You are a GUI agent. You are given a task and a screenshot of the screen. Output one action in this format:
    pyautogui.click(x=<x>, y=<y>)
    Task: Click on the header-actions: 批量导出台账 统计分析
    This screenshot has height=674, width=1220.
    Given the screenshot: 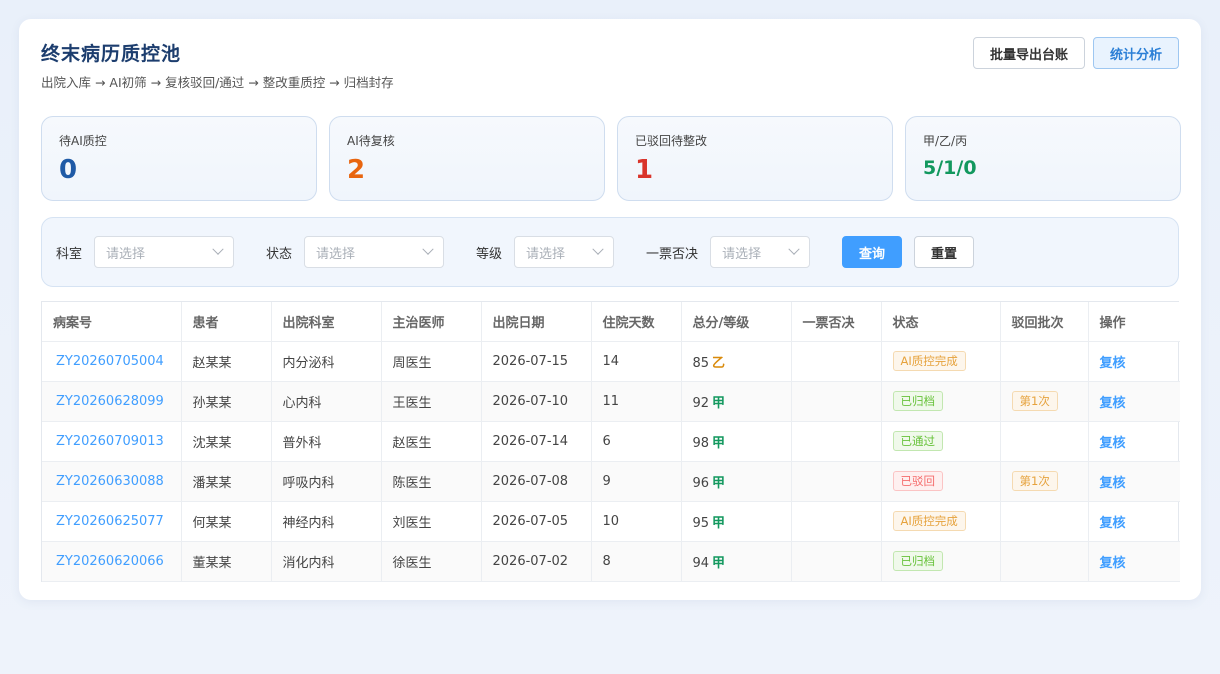 What is the action you would take?
    pyautogui.click(x=1075, y=53)
    